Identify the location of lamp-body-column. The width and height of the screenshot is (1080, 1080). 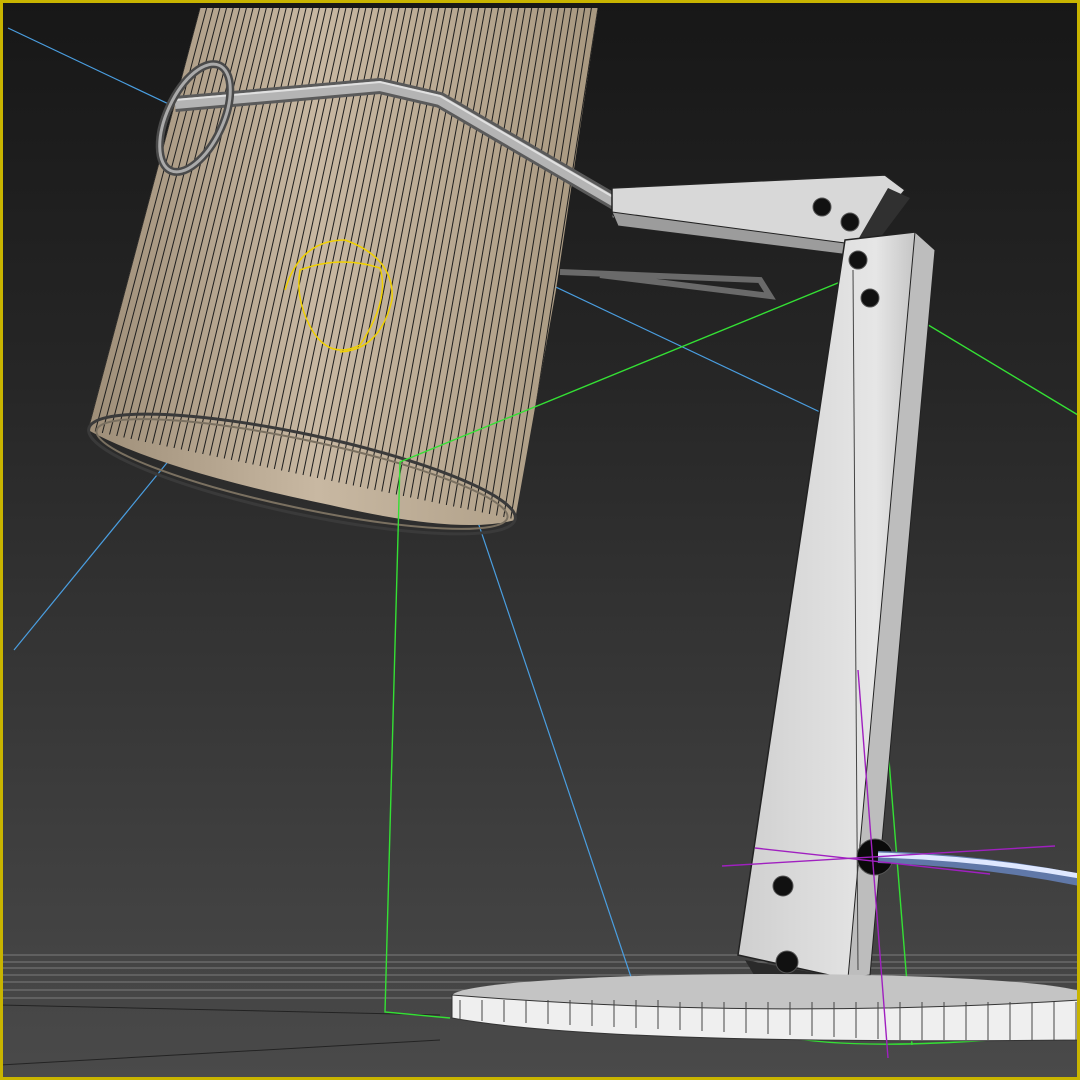
(836, 609).